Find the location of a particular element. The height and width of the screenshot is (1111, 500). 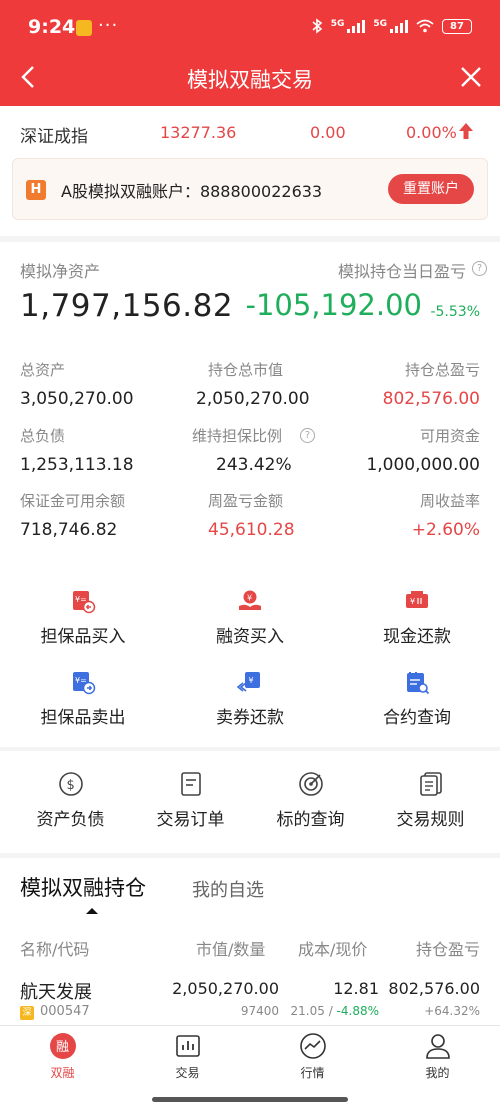

svg-text: 融 is located at coordinates (62, 1047).